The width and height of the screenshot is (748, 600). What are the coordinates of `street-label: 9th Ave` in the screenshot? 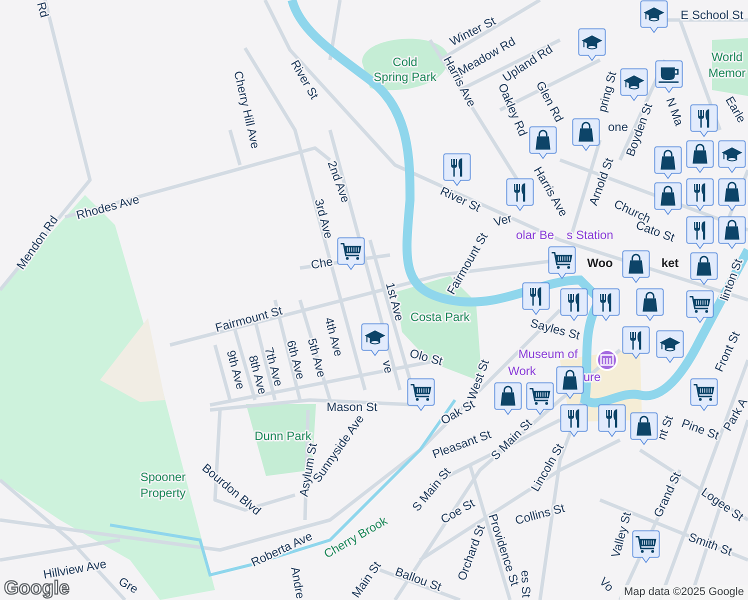 It's located at (236, 369).